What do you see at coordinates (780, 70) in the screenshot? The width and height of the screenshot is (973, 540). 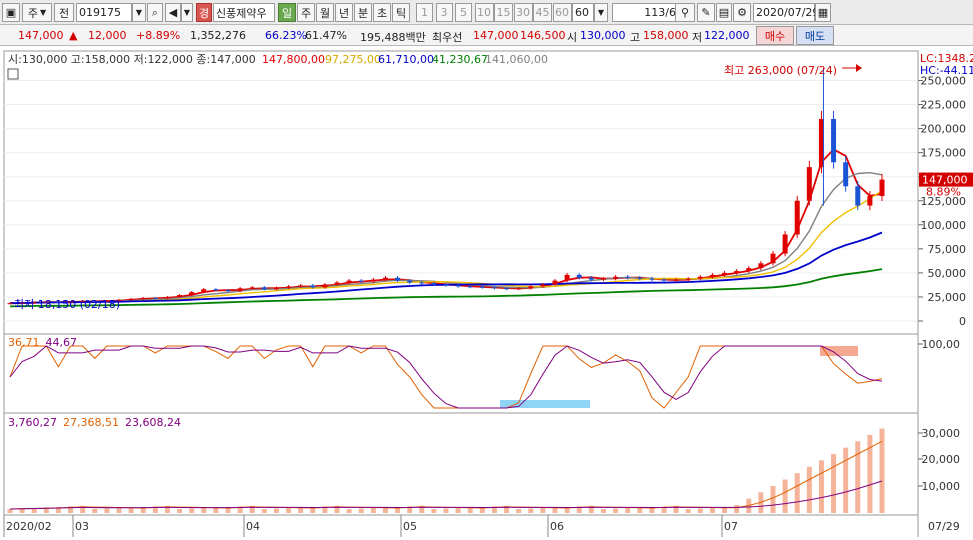 I see `high-note: 최고 263,000 (07/24)` at bounding box center [780, 70].